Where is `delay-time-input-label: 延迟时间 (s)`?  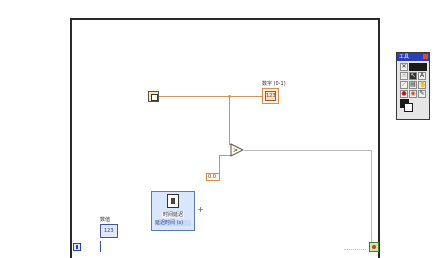 delay-time-input-label: 延迟时间 (s) is located at coordinates (173, 223).